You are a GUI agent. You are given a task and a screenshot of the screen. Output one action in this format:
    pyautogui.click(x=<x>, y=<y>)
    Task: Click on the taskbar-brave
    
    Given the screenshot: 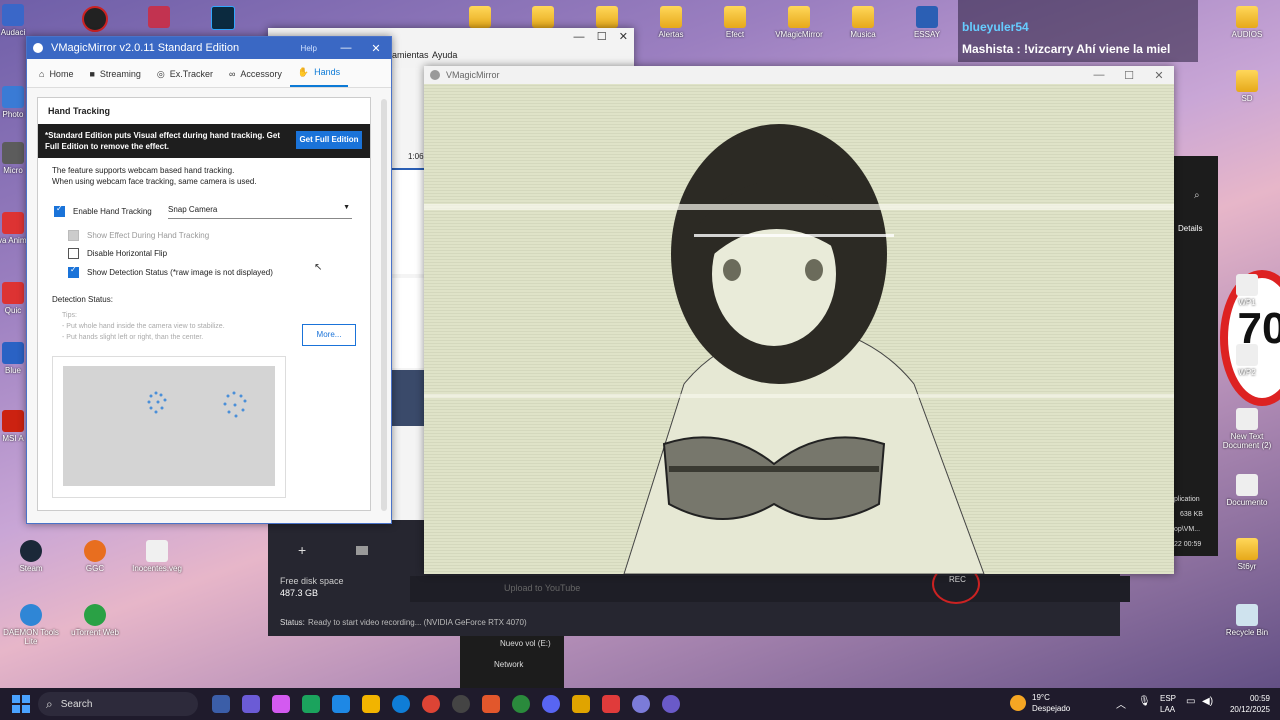 What is the action you would take?
    pyautogui.click(x=491, y=704)
    